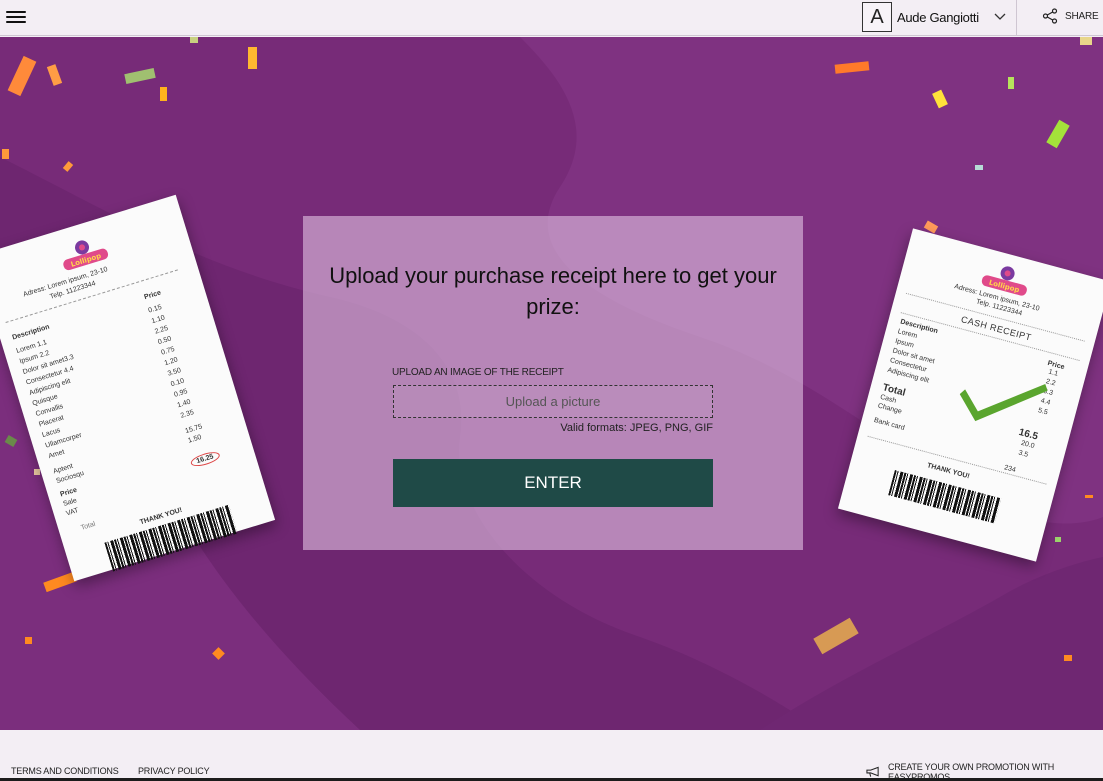  I want to click on share-icon, so click(1050, 16).